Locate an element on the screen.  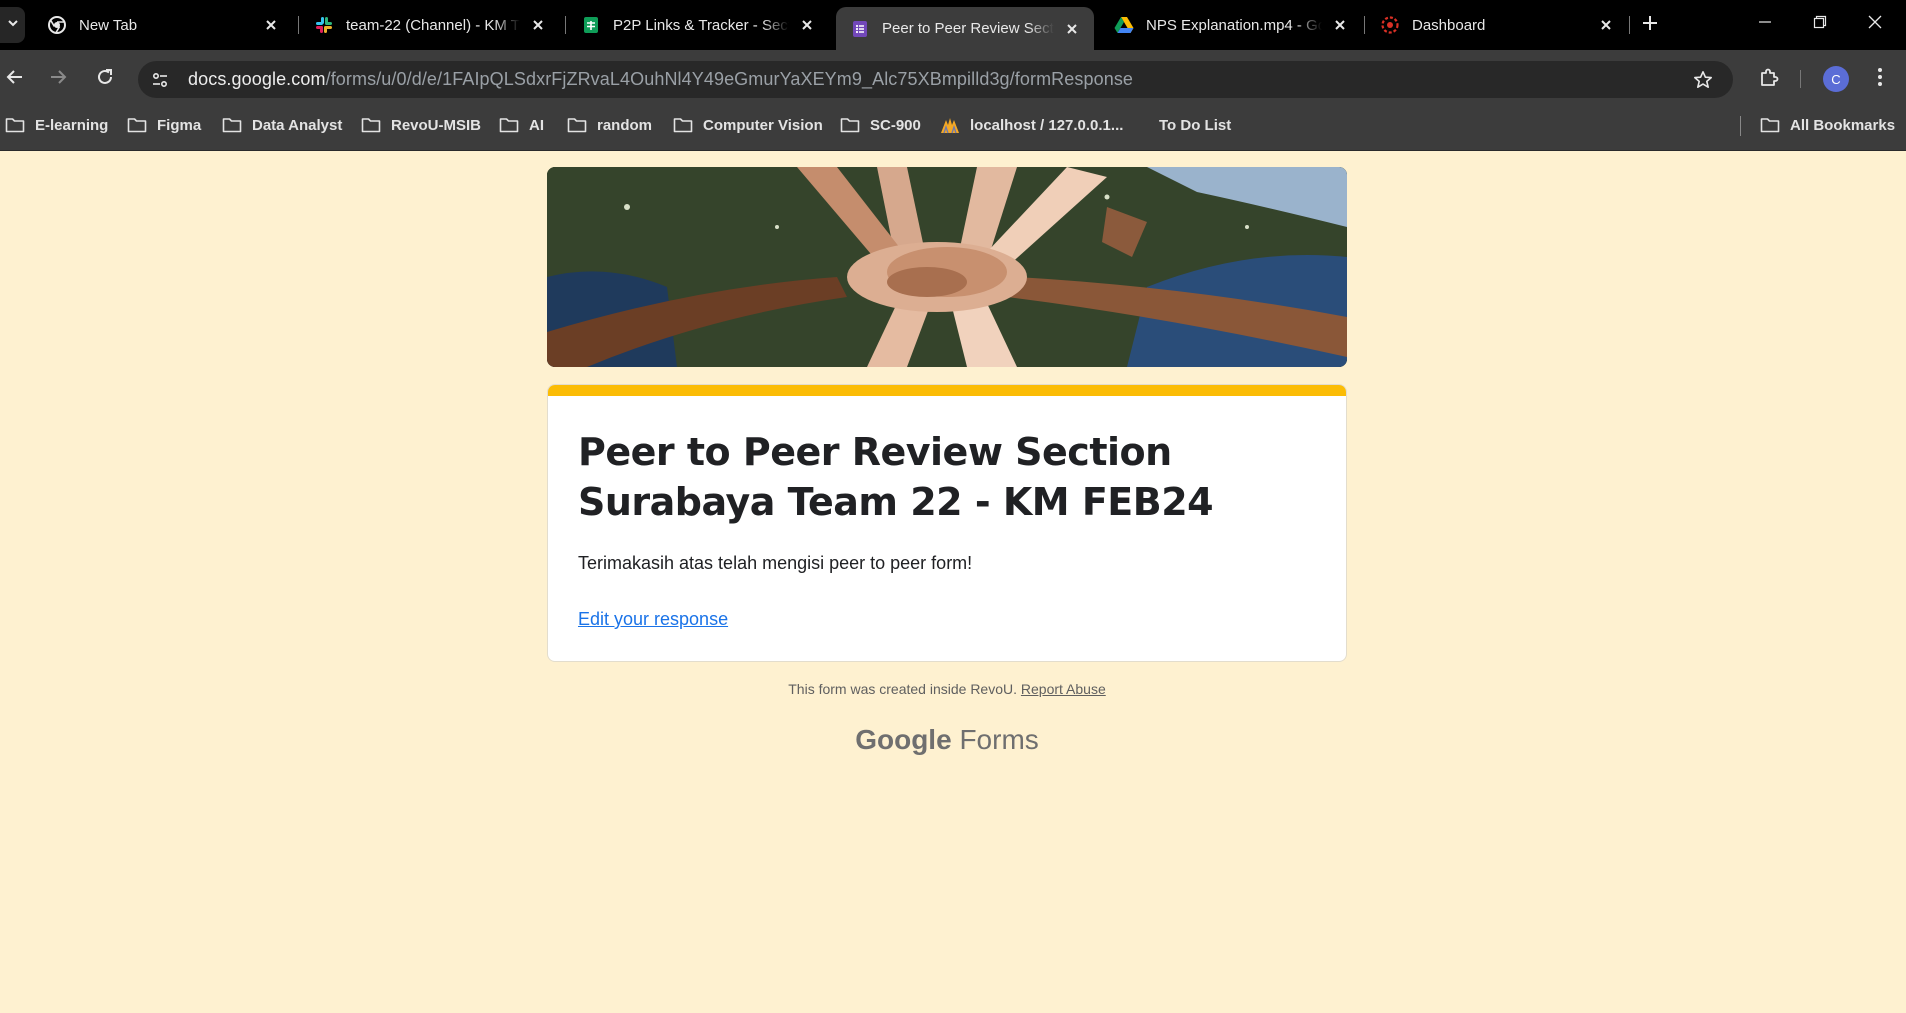
dashboard-icon is located at coordinates (1390, 25).